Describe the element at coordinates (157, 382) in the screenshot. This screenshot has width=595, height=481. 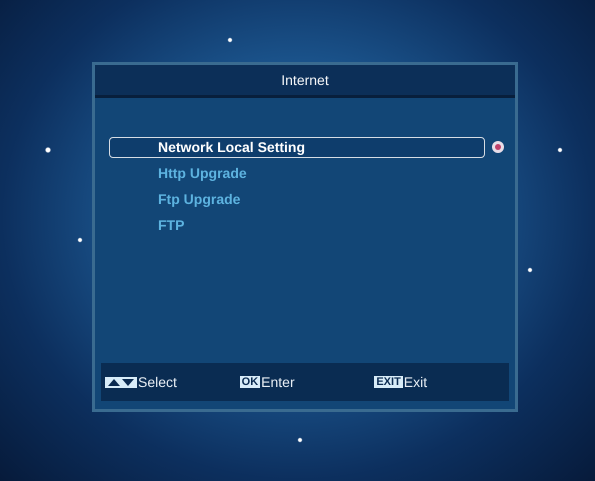
I see `hint-label: Select` at that location.